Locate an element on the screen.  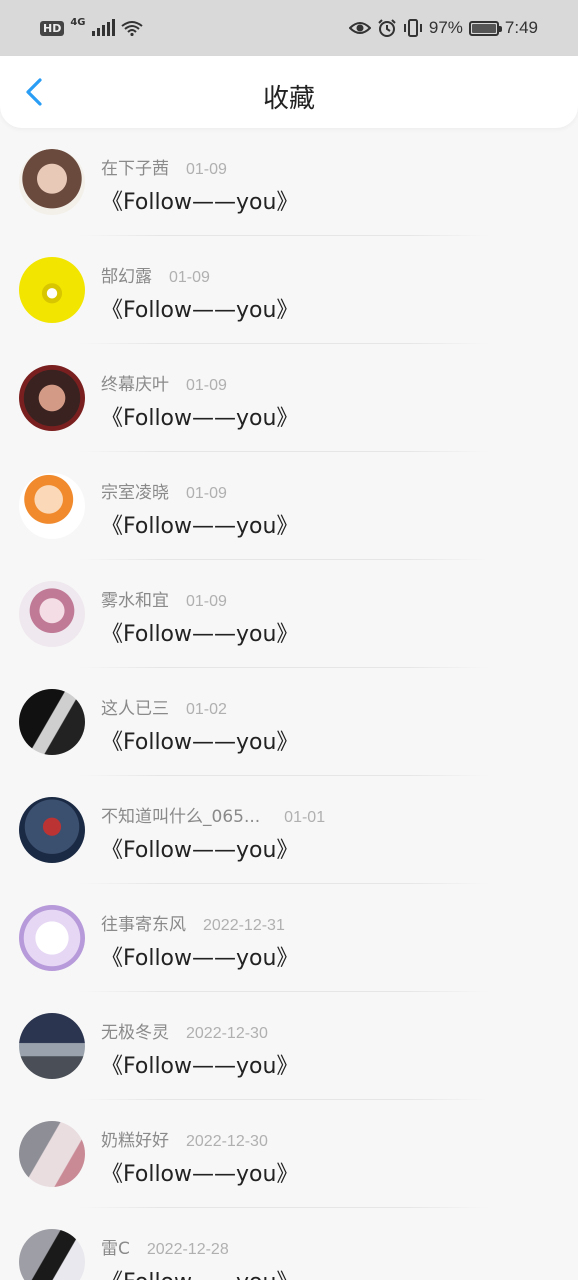
list-item: 雾水和宜 01-09 《Follow——you》 is located at coordinates (289, 614).